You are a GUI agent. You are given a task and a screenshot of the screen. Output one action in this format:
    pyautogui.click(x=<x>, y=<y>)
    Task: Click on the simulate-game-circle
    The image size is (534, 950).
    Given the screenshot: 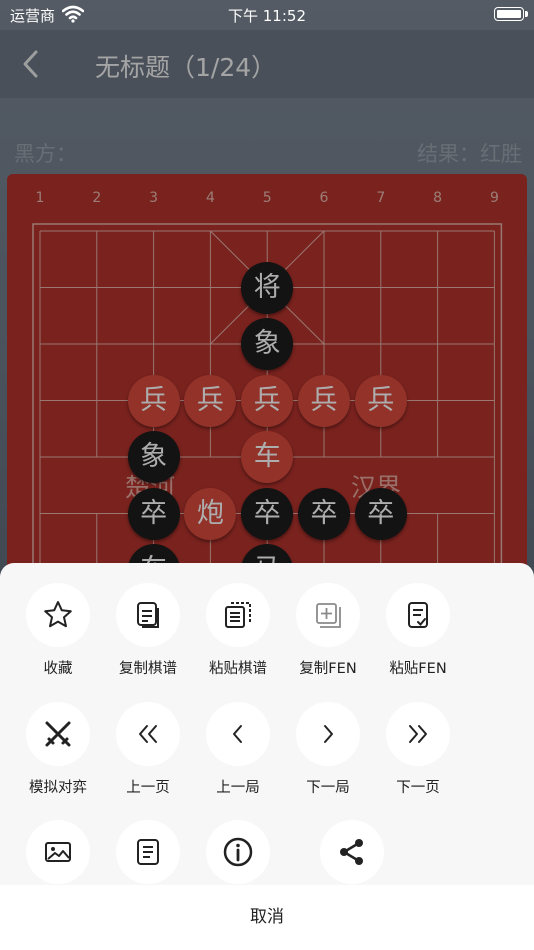 What is the action you would take?
    pyautogui.click(x=58, y=734)
    